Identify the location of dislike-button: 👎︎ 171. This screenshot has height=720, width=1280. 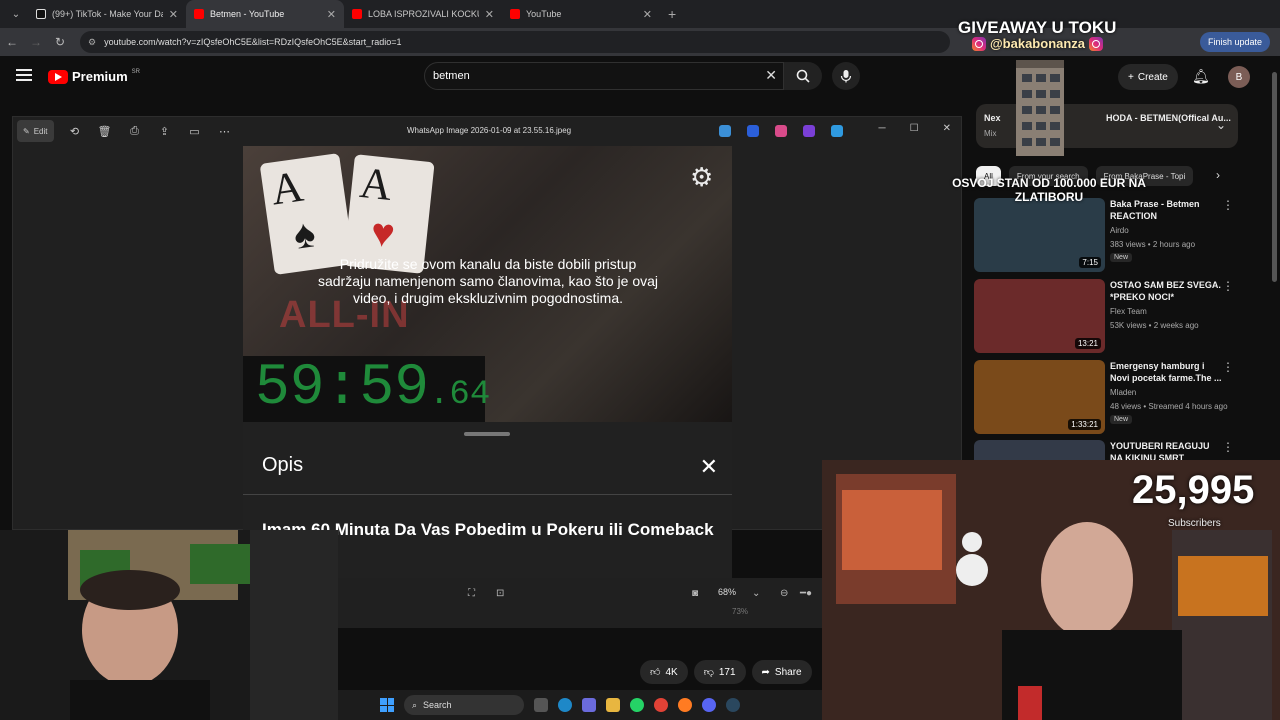
(719, 672).